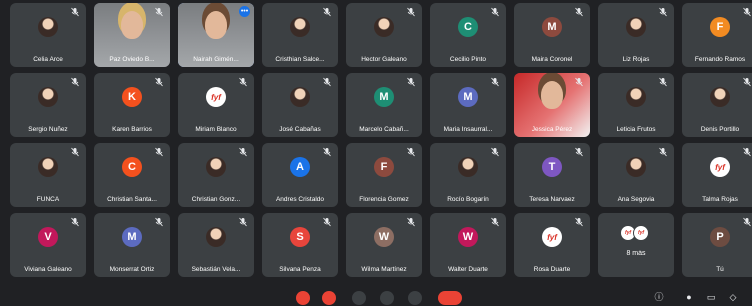 This screenshot has height=306, width=752. I want to click on participant-name: Fernando Ramos, so click(720, 59).